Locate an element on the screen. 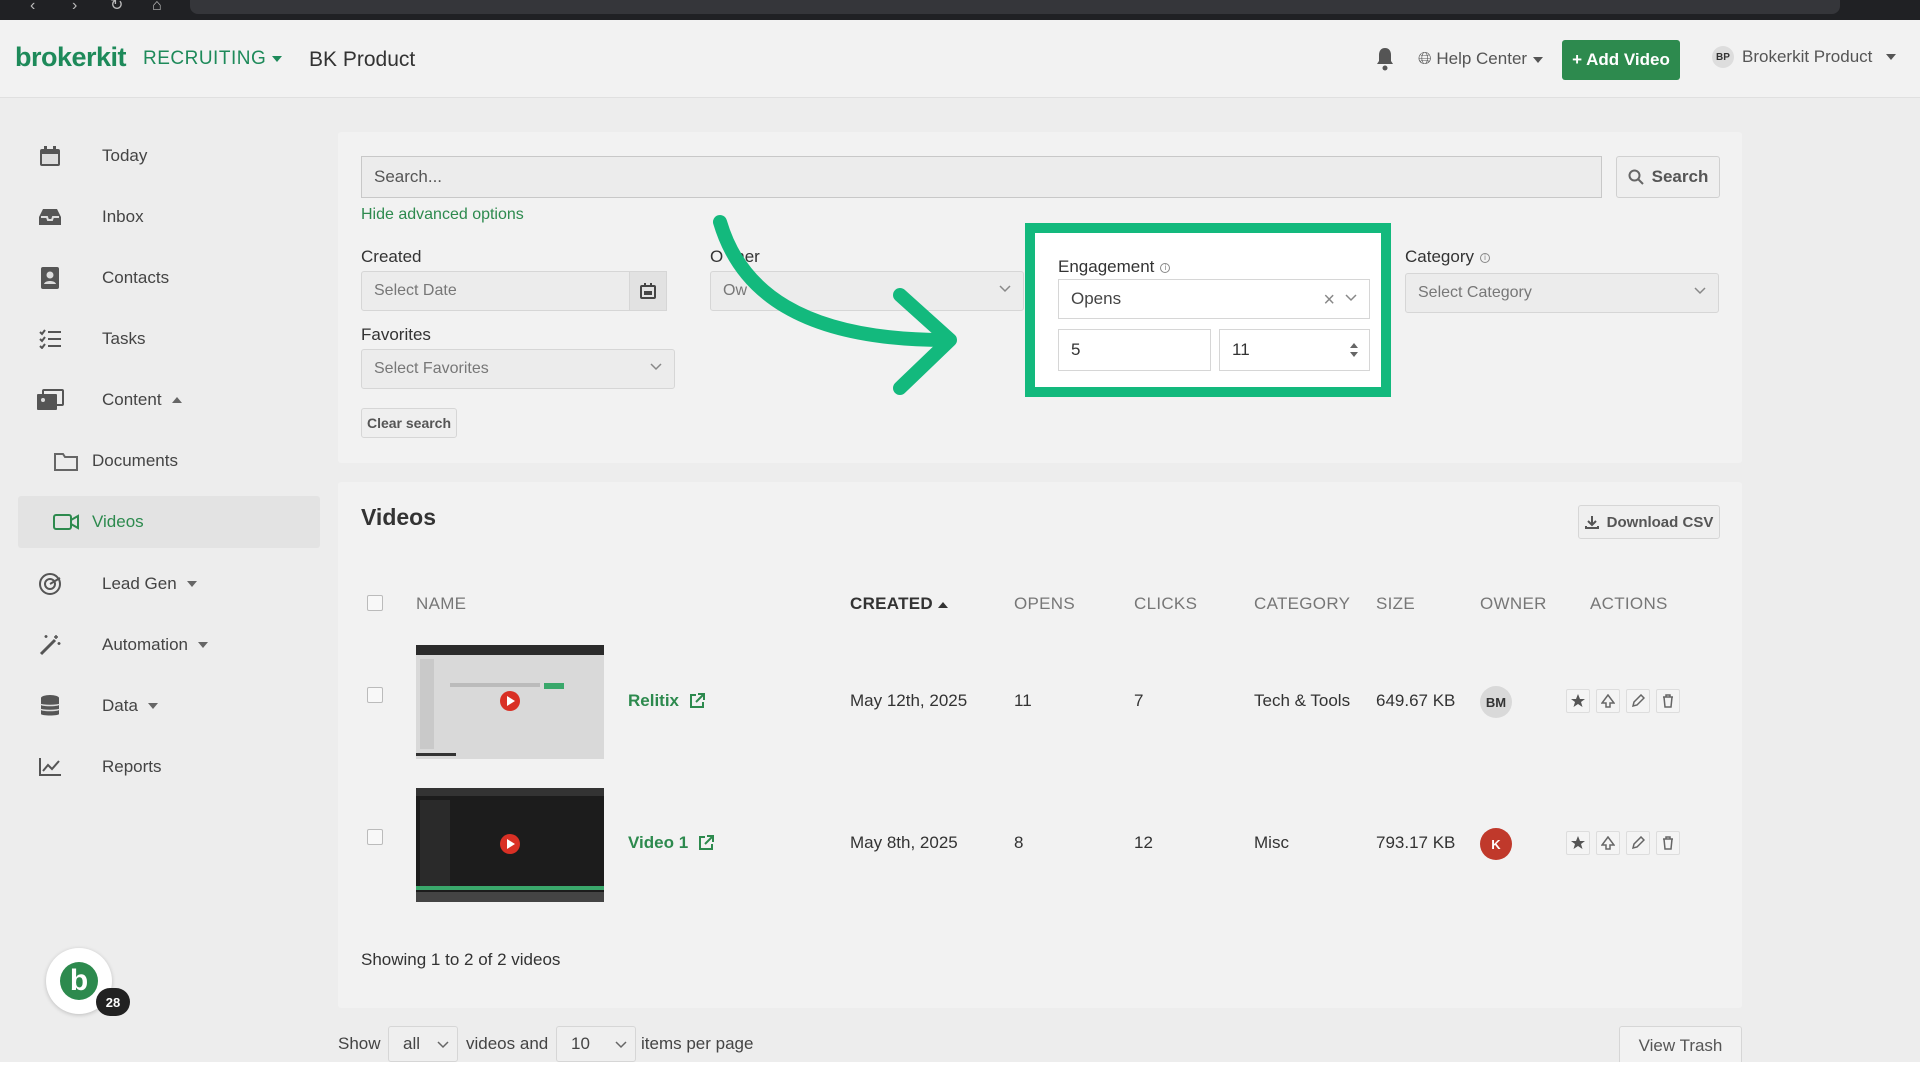 This screenshot has width=1920, height=1080. profile-name: Brokerkit Product is located at coordinates (1807, 56).